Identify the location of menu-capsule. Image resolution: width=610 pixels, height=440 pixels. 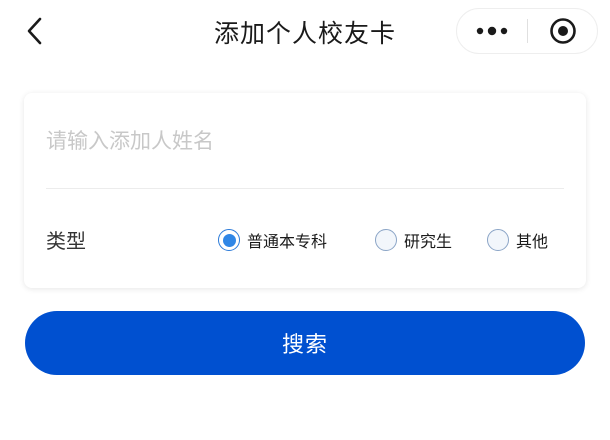
(527, 31).